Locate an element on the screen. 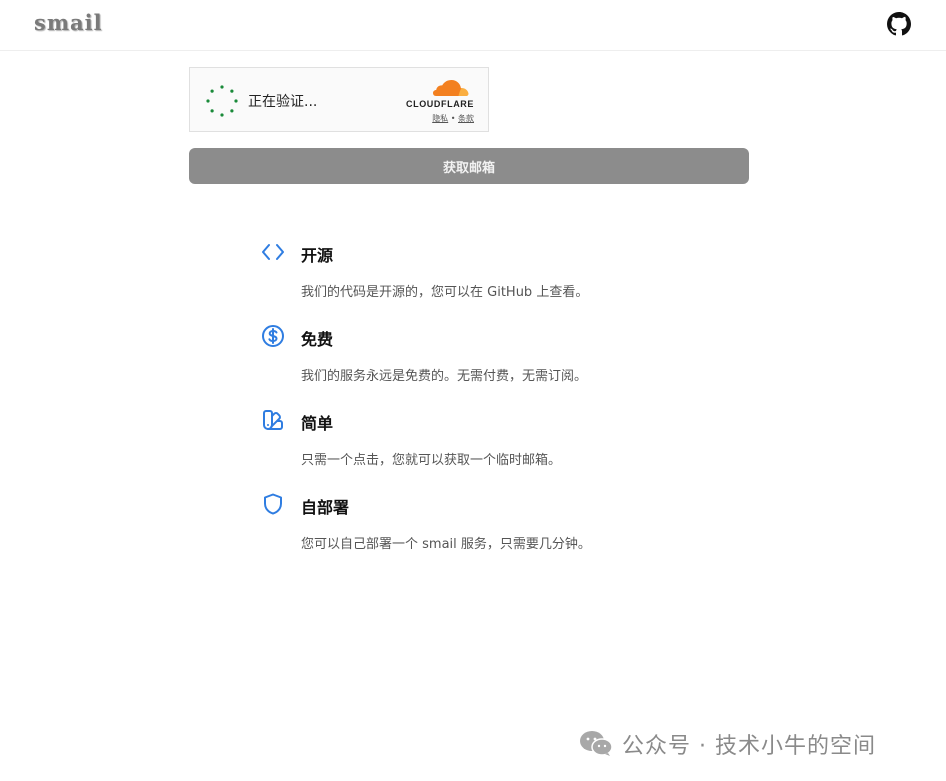 Image resolution: width=946 pixels, height=781 pixels. feature-description: 只需一个点击，您就可以获取一个临时邮箱。 is located at coordinates (431, 460).